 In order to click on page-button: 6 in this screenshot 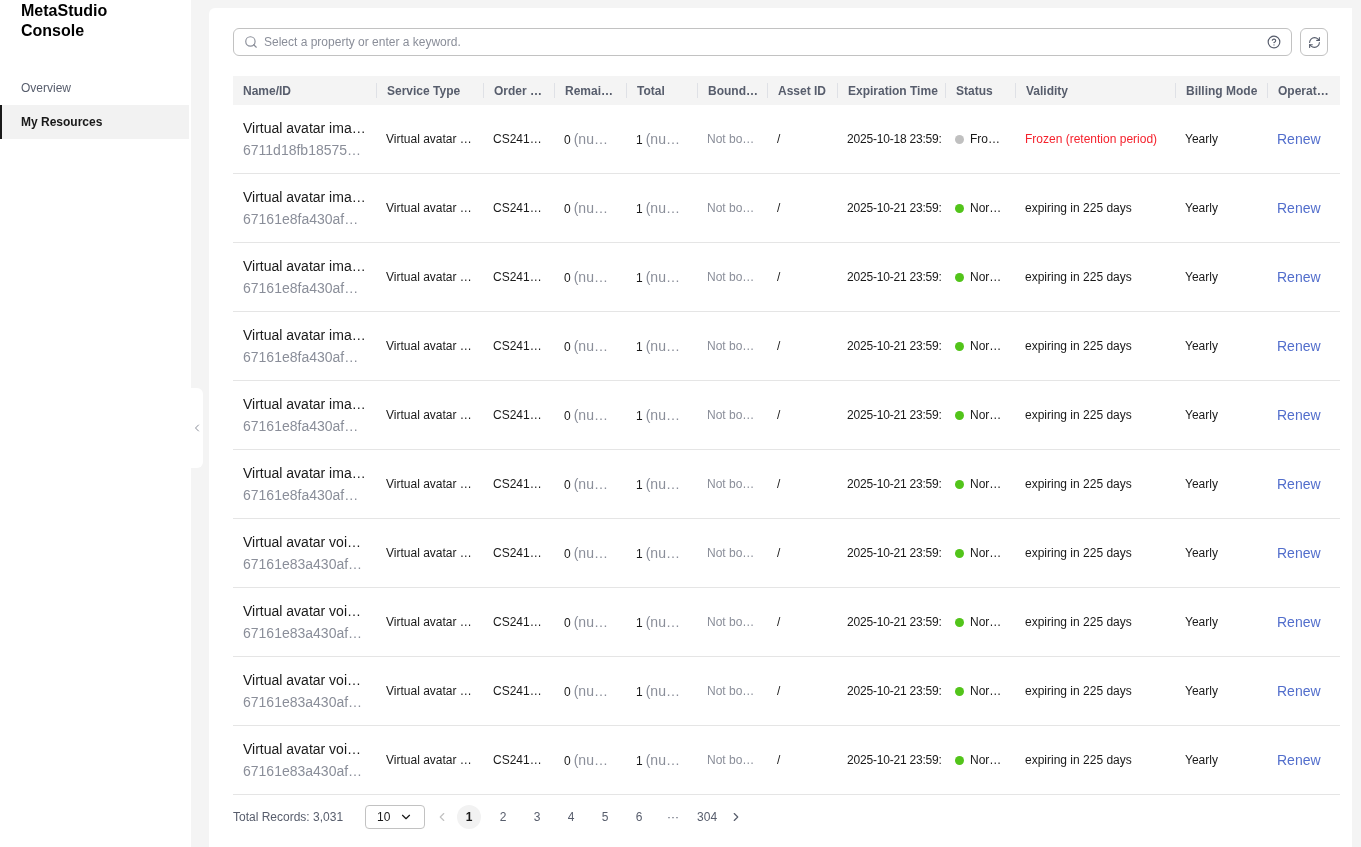, I will do `click(639, 817)`.